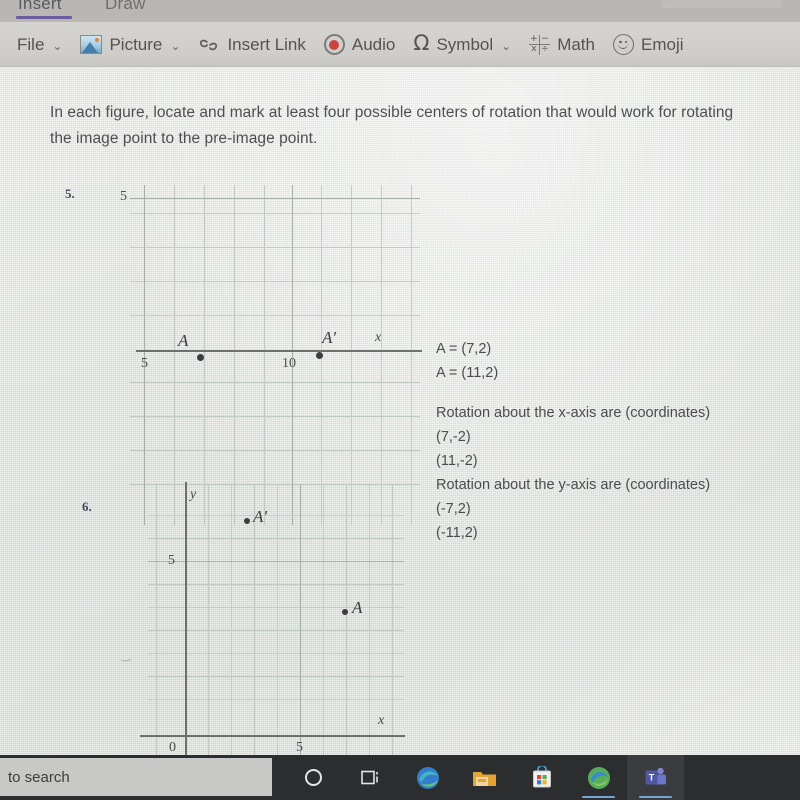 The width and height of the screenshot is (800, 800). I want to click on problem-5-number: 5., so click(70, 193).